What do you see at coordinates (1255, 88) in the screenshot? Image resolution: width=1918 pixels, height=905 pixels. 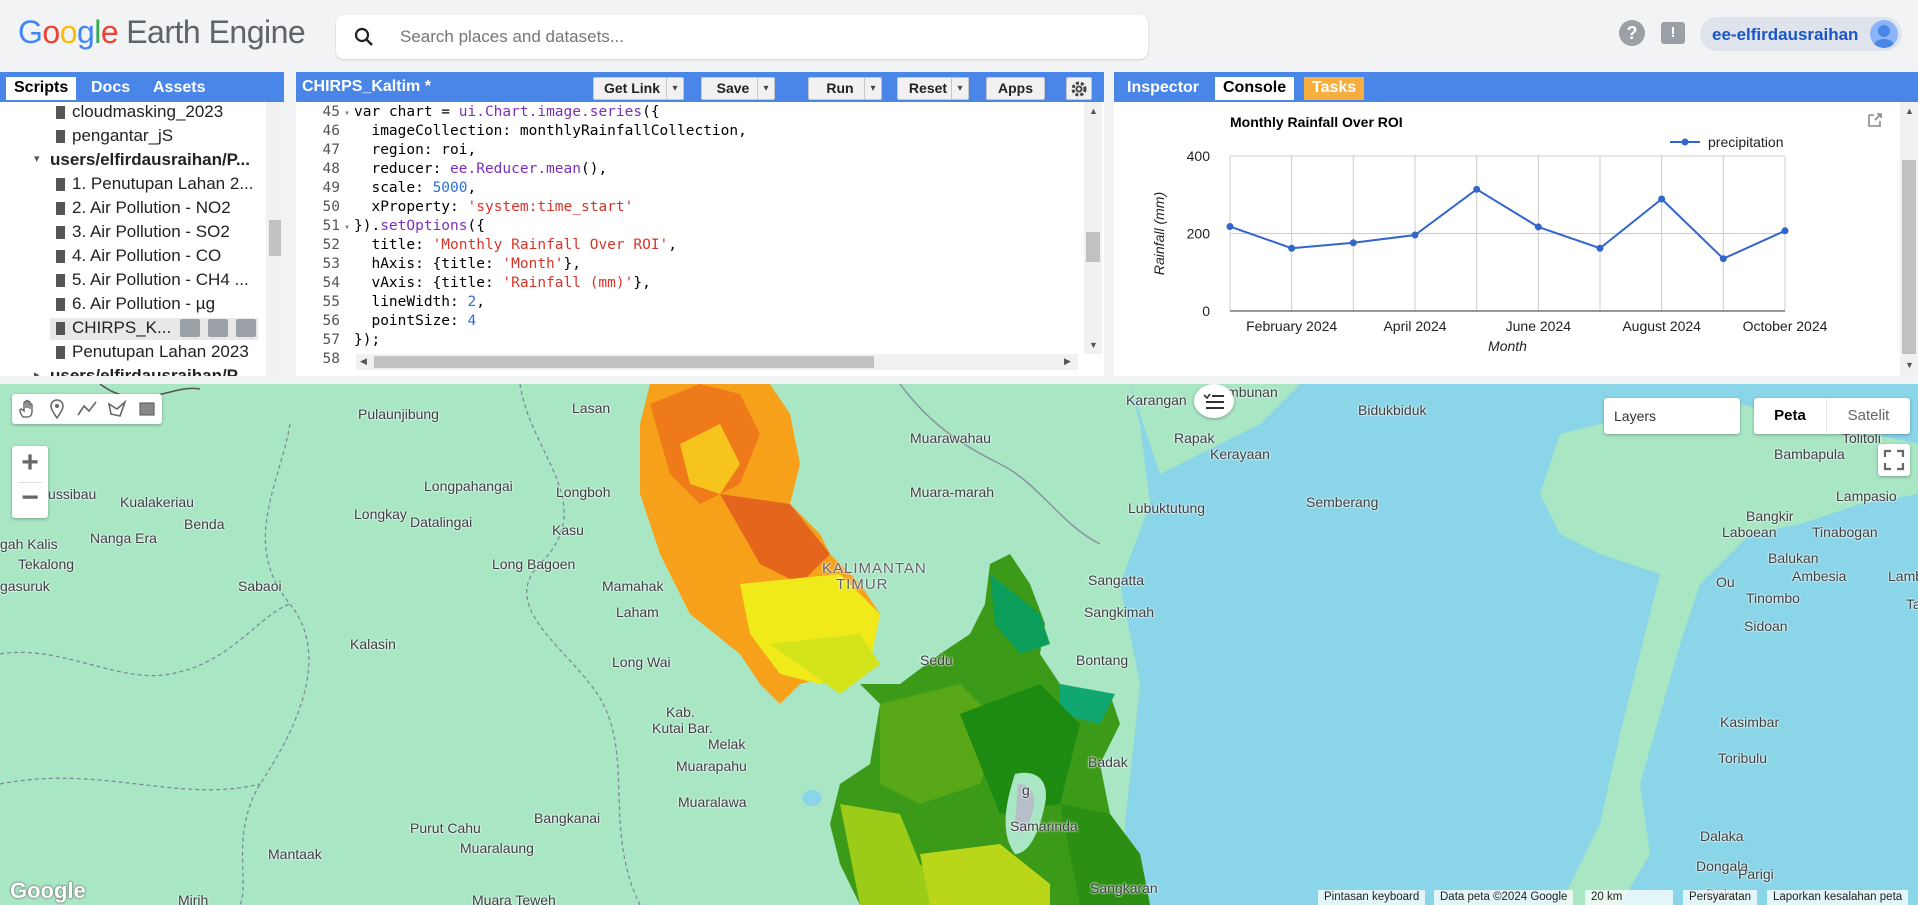 I see `tab-console: Console` at bounding box center [1255, 88].